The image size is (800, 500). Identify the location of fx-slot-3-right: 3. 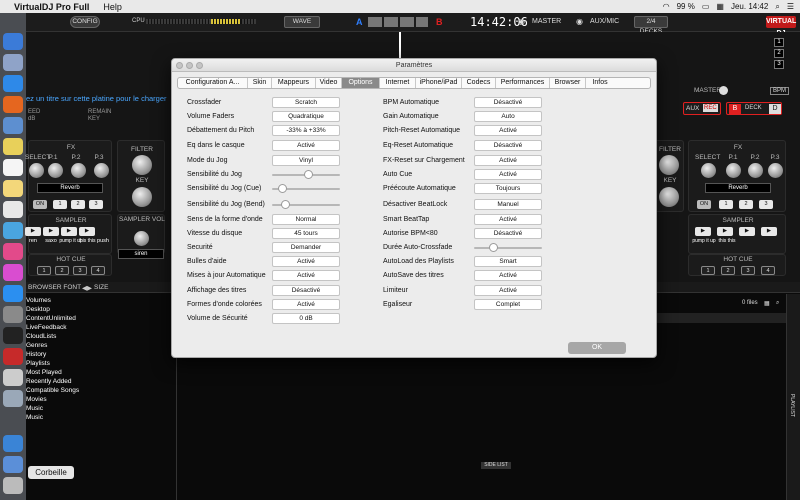
(766, 204).